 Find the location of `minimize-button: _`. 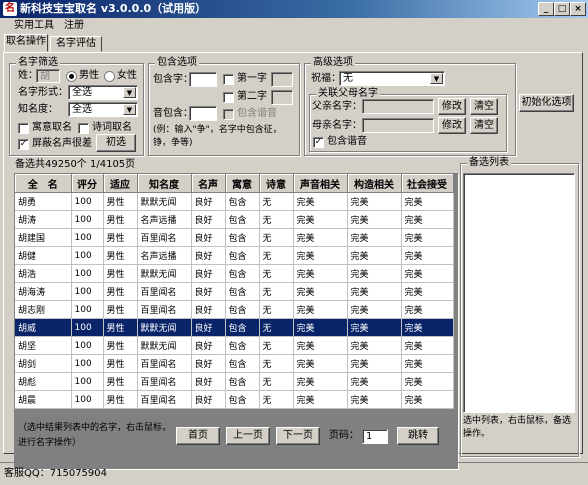

minimize-button: _ is located at coordinates (546, 9).